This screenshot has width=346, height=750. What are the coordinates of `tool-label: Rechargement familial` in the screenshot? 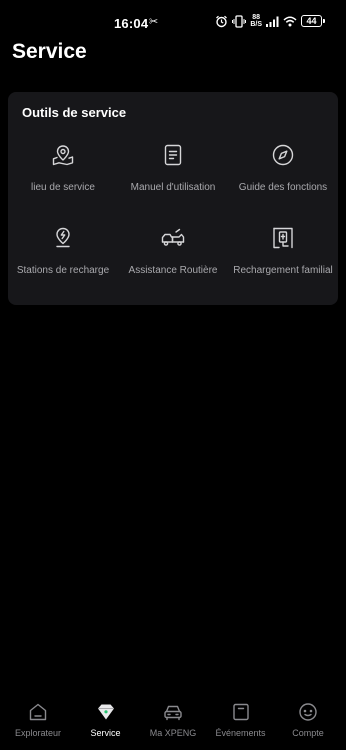 It's located at (283, 270).